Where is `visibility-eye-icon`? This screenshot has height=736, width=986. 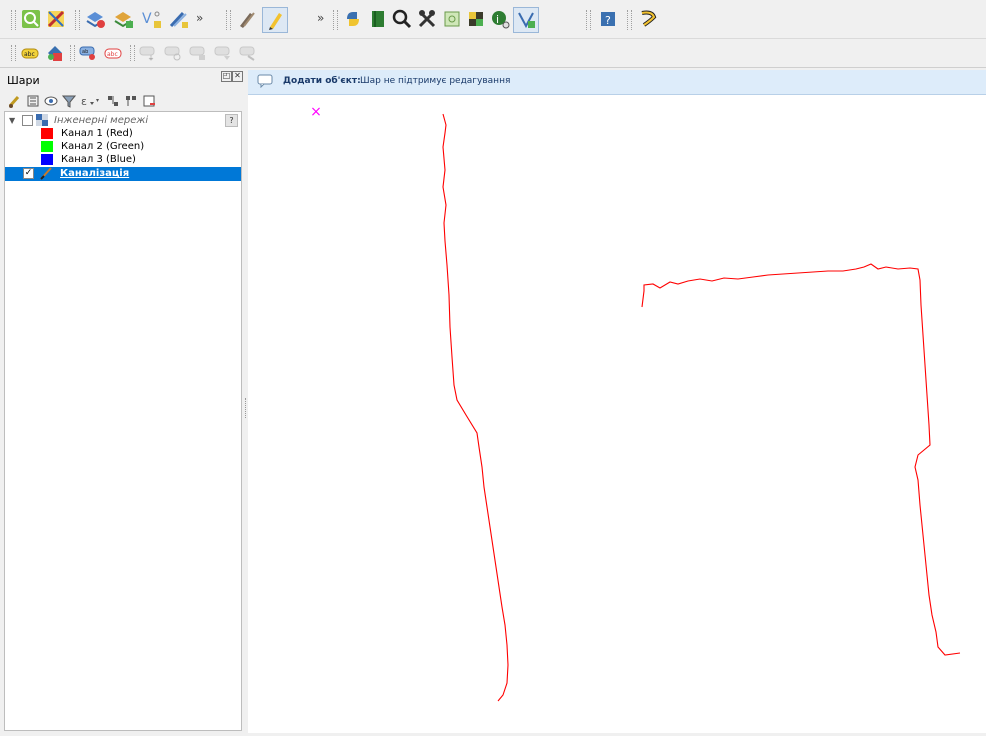
visibility-eye-icon is located at coordinates (51, 101).